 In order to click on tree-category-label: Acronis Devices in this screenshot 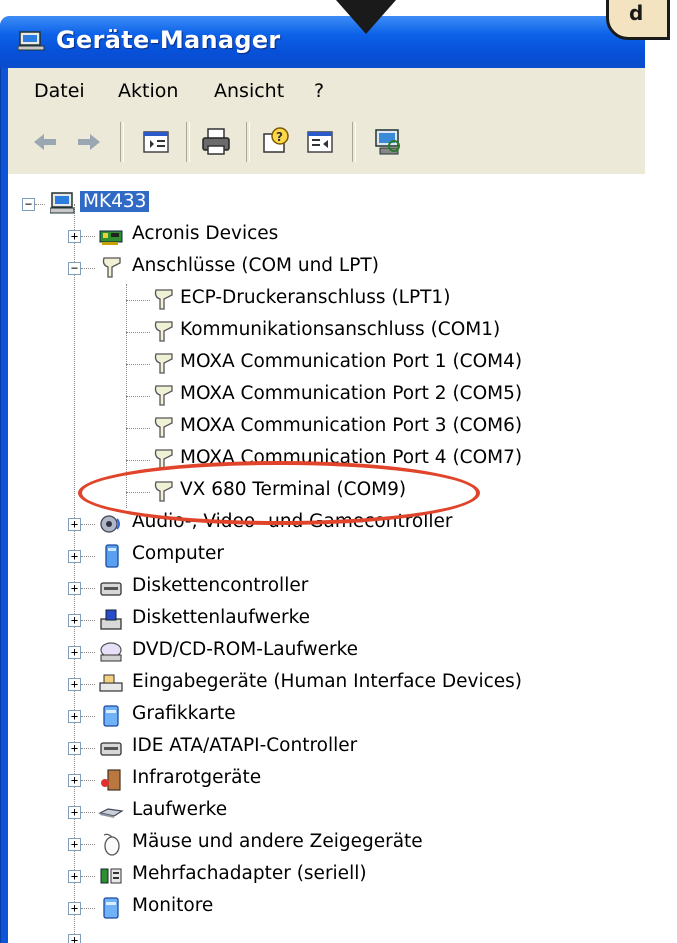, I will do `click(205, 233)`.